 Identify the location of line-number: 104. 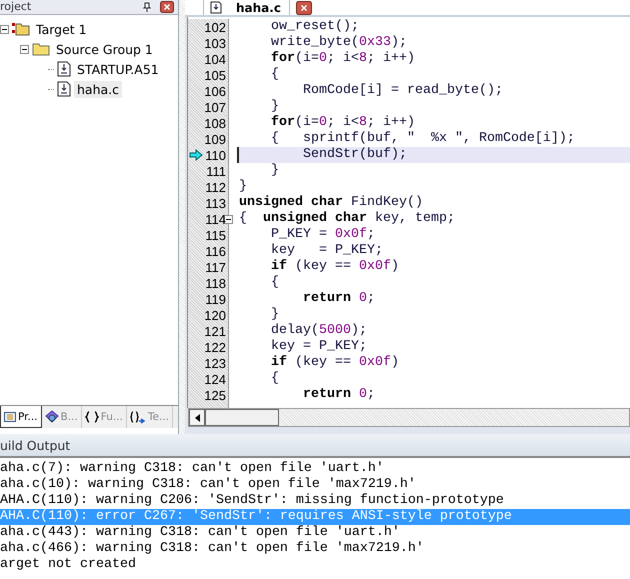
(215, 59).